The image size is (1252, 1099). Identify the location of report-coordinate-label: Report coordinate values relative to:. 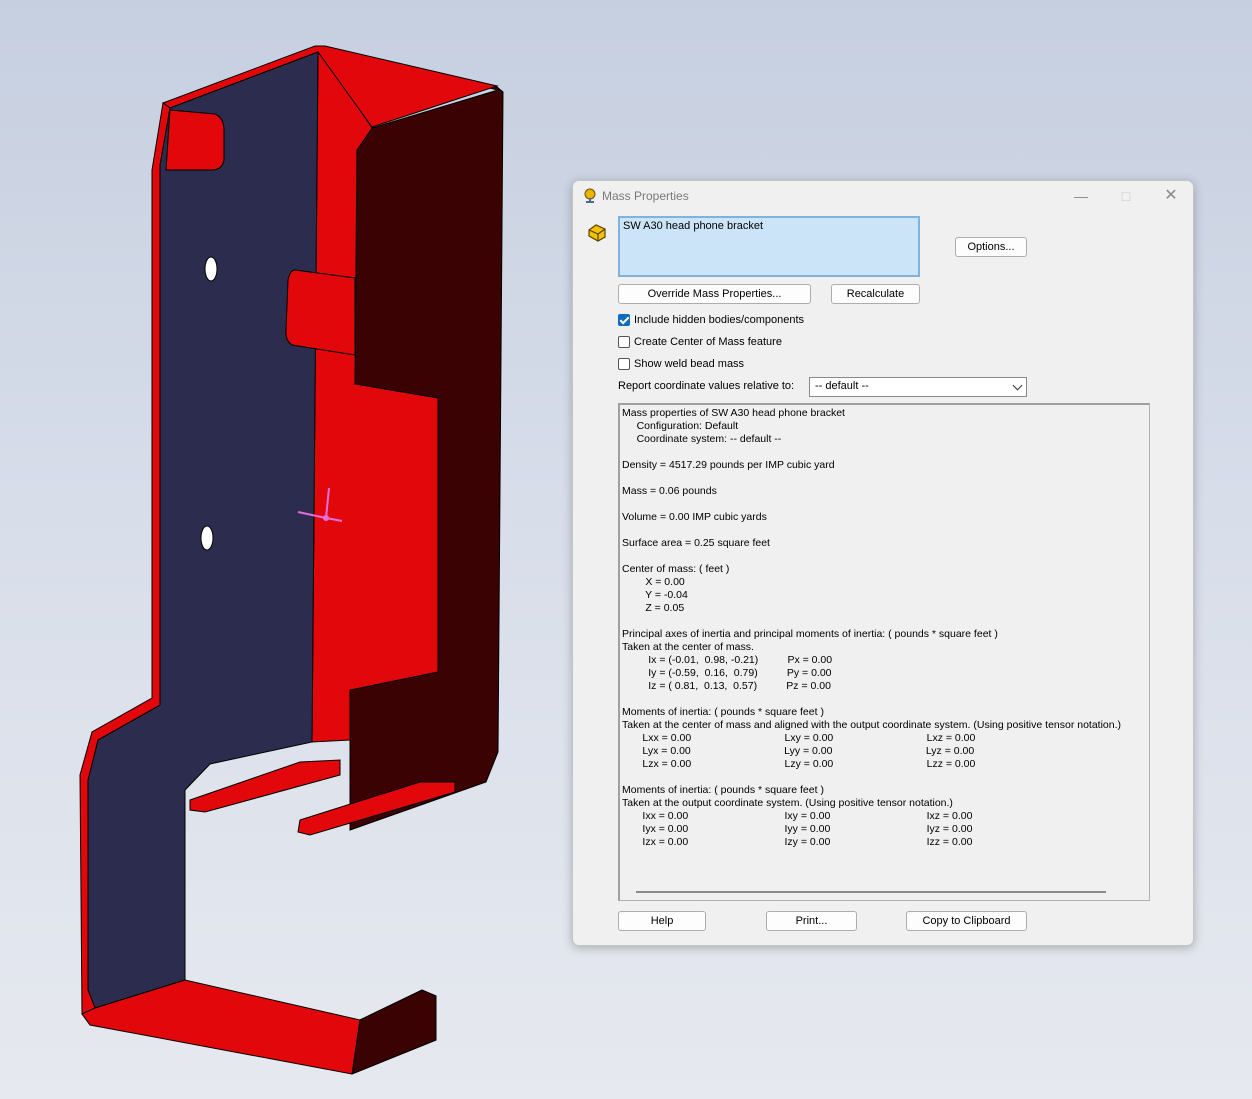
(706, 386).